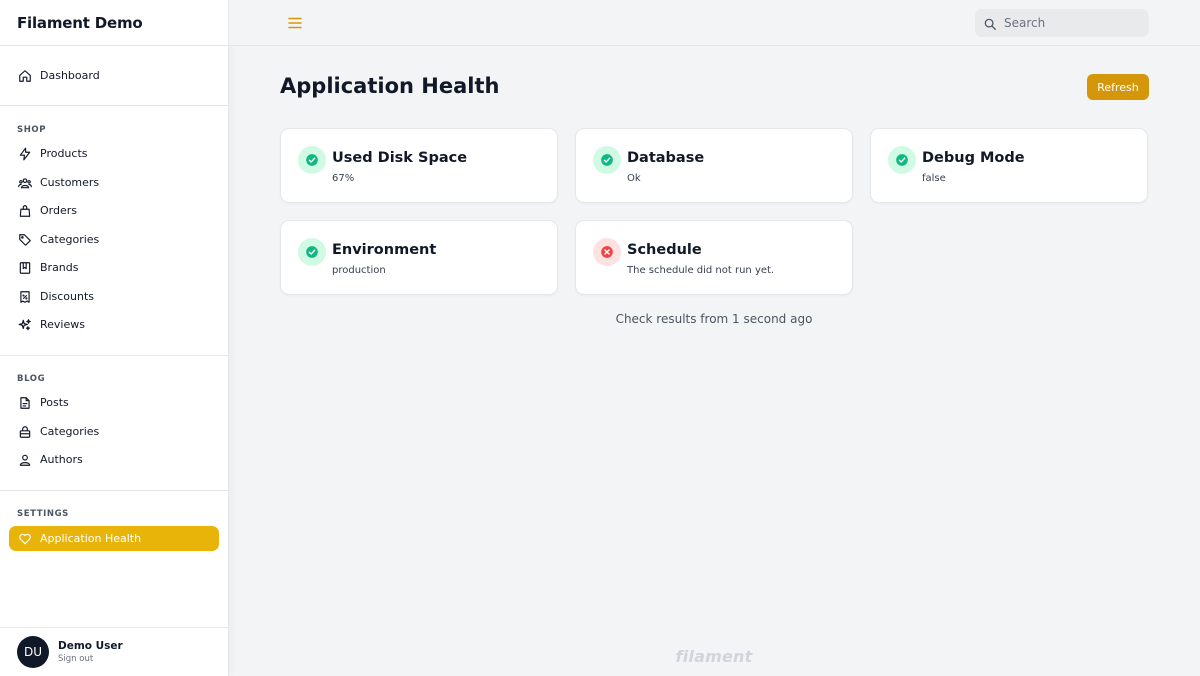 Image resolution: width=1200 pixels, height=676 pixels. What do you see at coordinates (607, 252) in the screenshot?
I see `x-circle-icon` at bounding box center [607, 252].